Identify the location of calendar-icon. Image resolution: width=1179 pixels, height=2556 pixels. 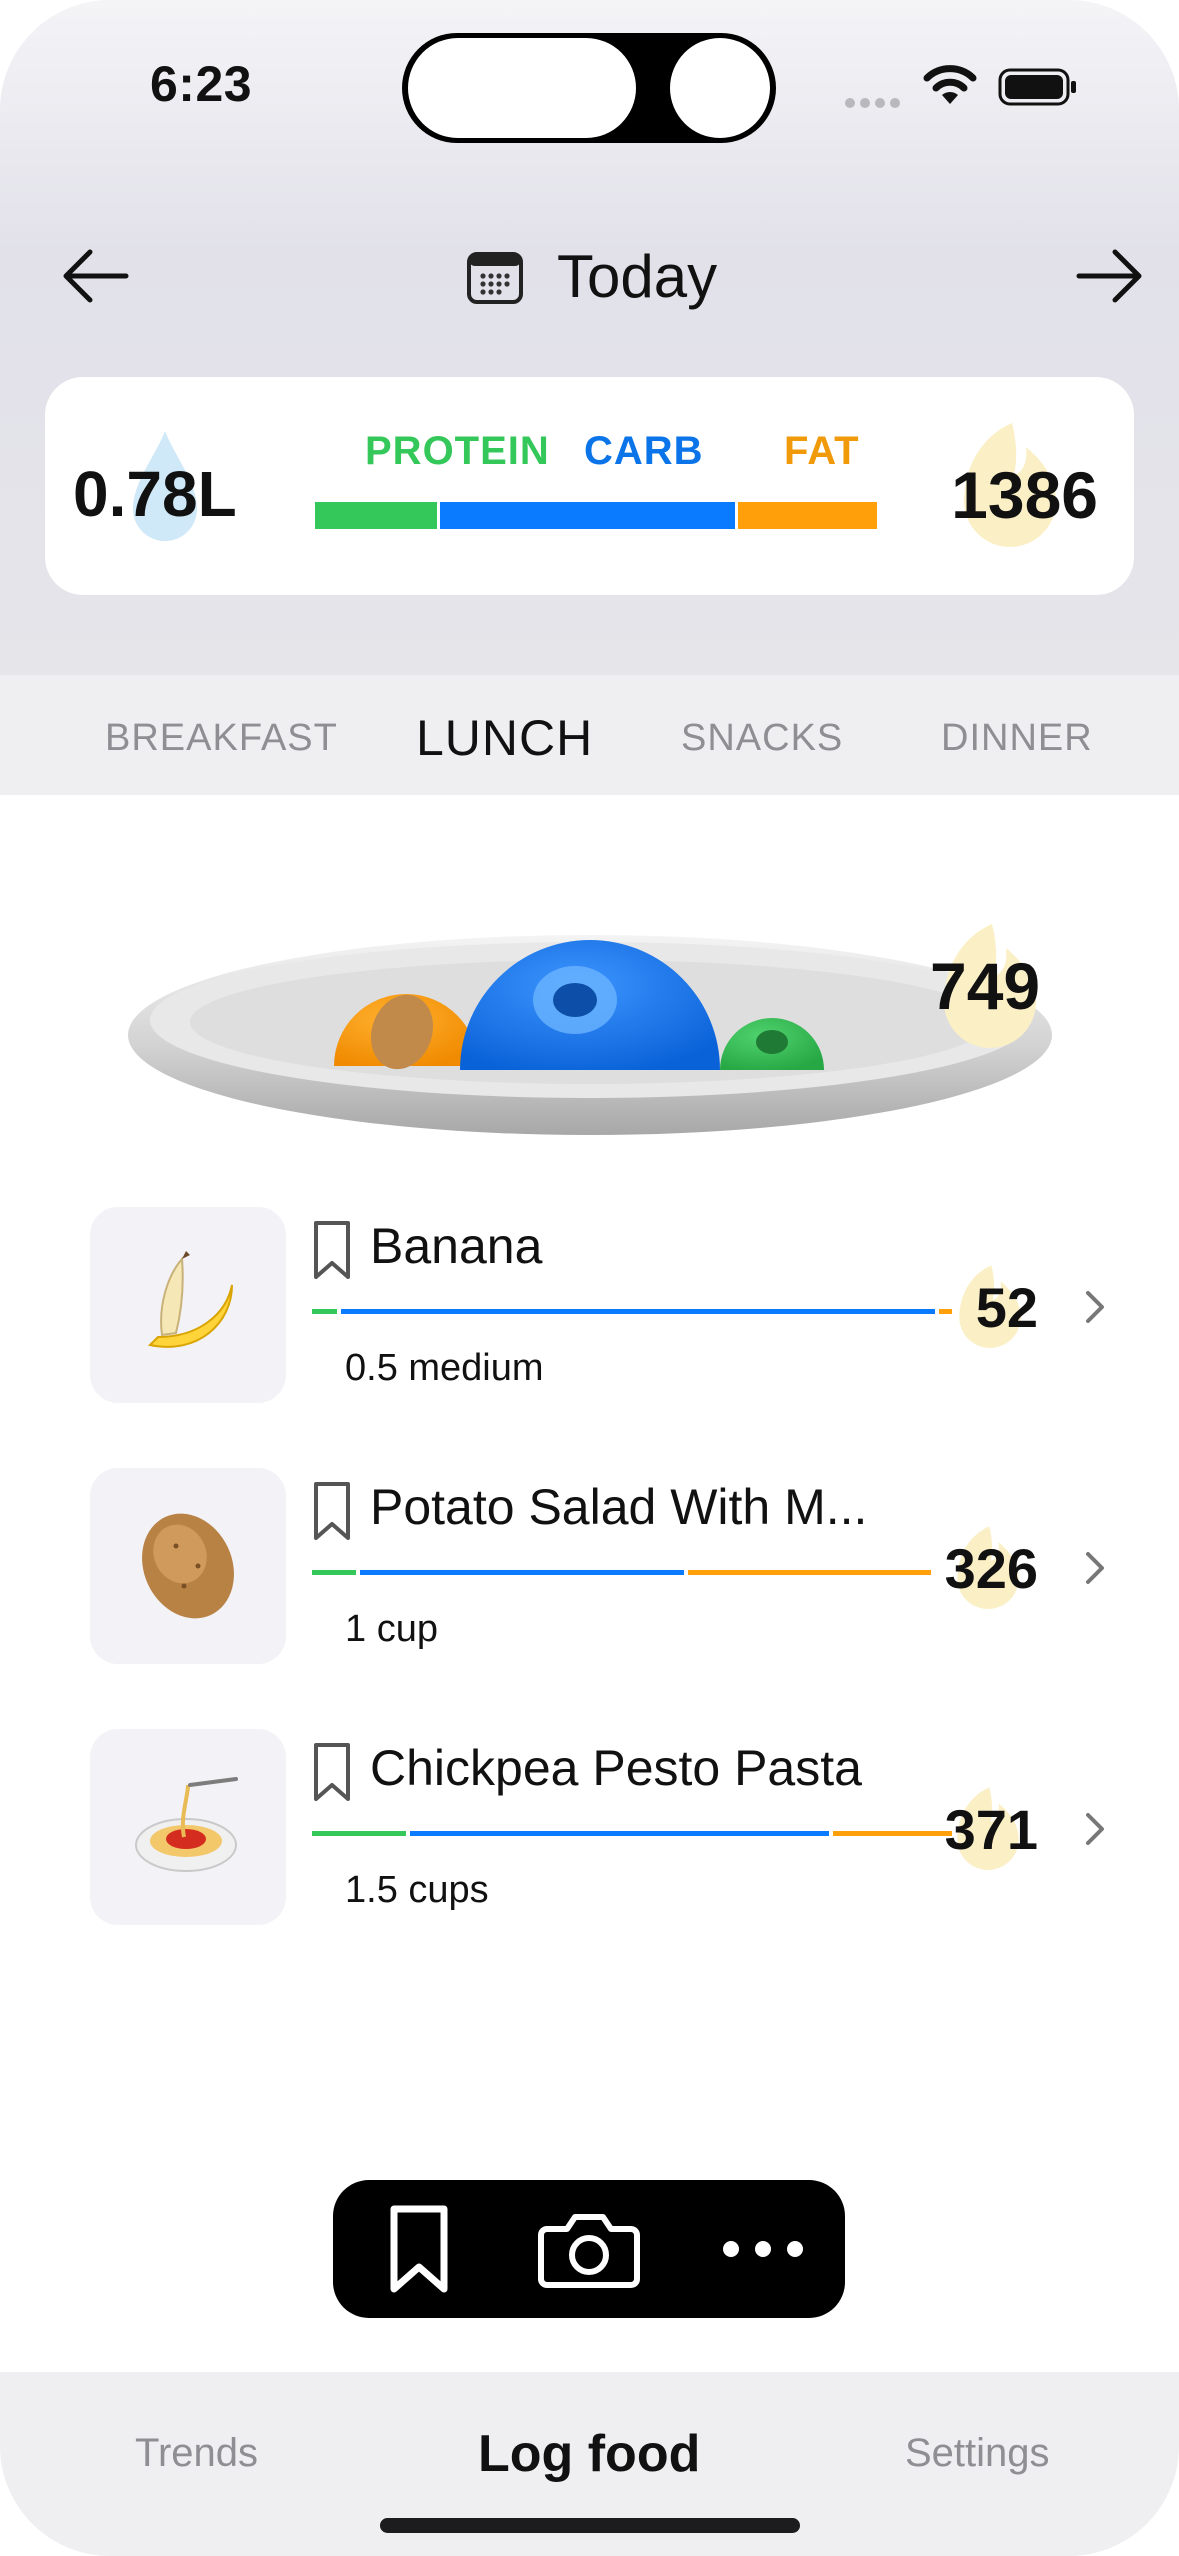
(495, 278).